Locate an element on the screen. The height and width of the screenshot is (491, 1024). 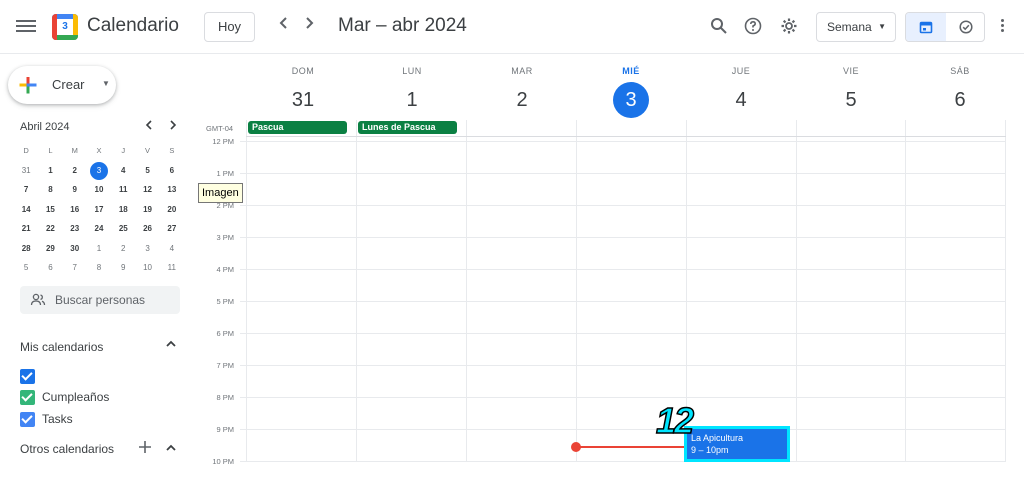
day-header-date: 31 is located at coordinates (303, 100).